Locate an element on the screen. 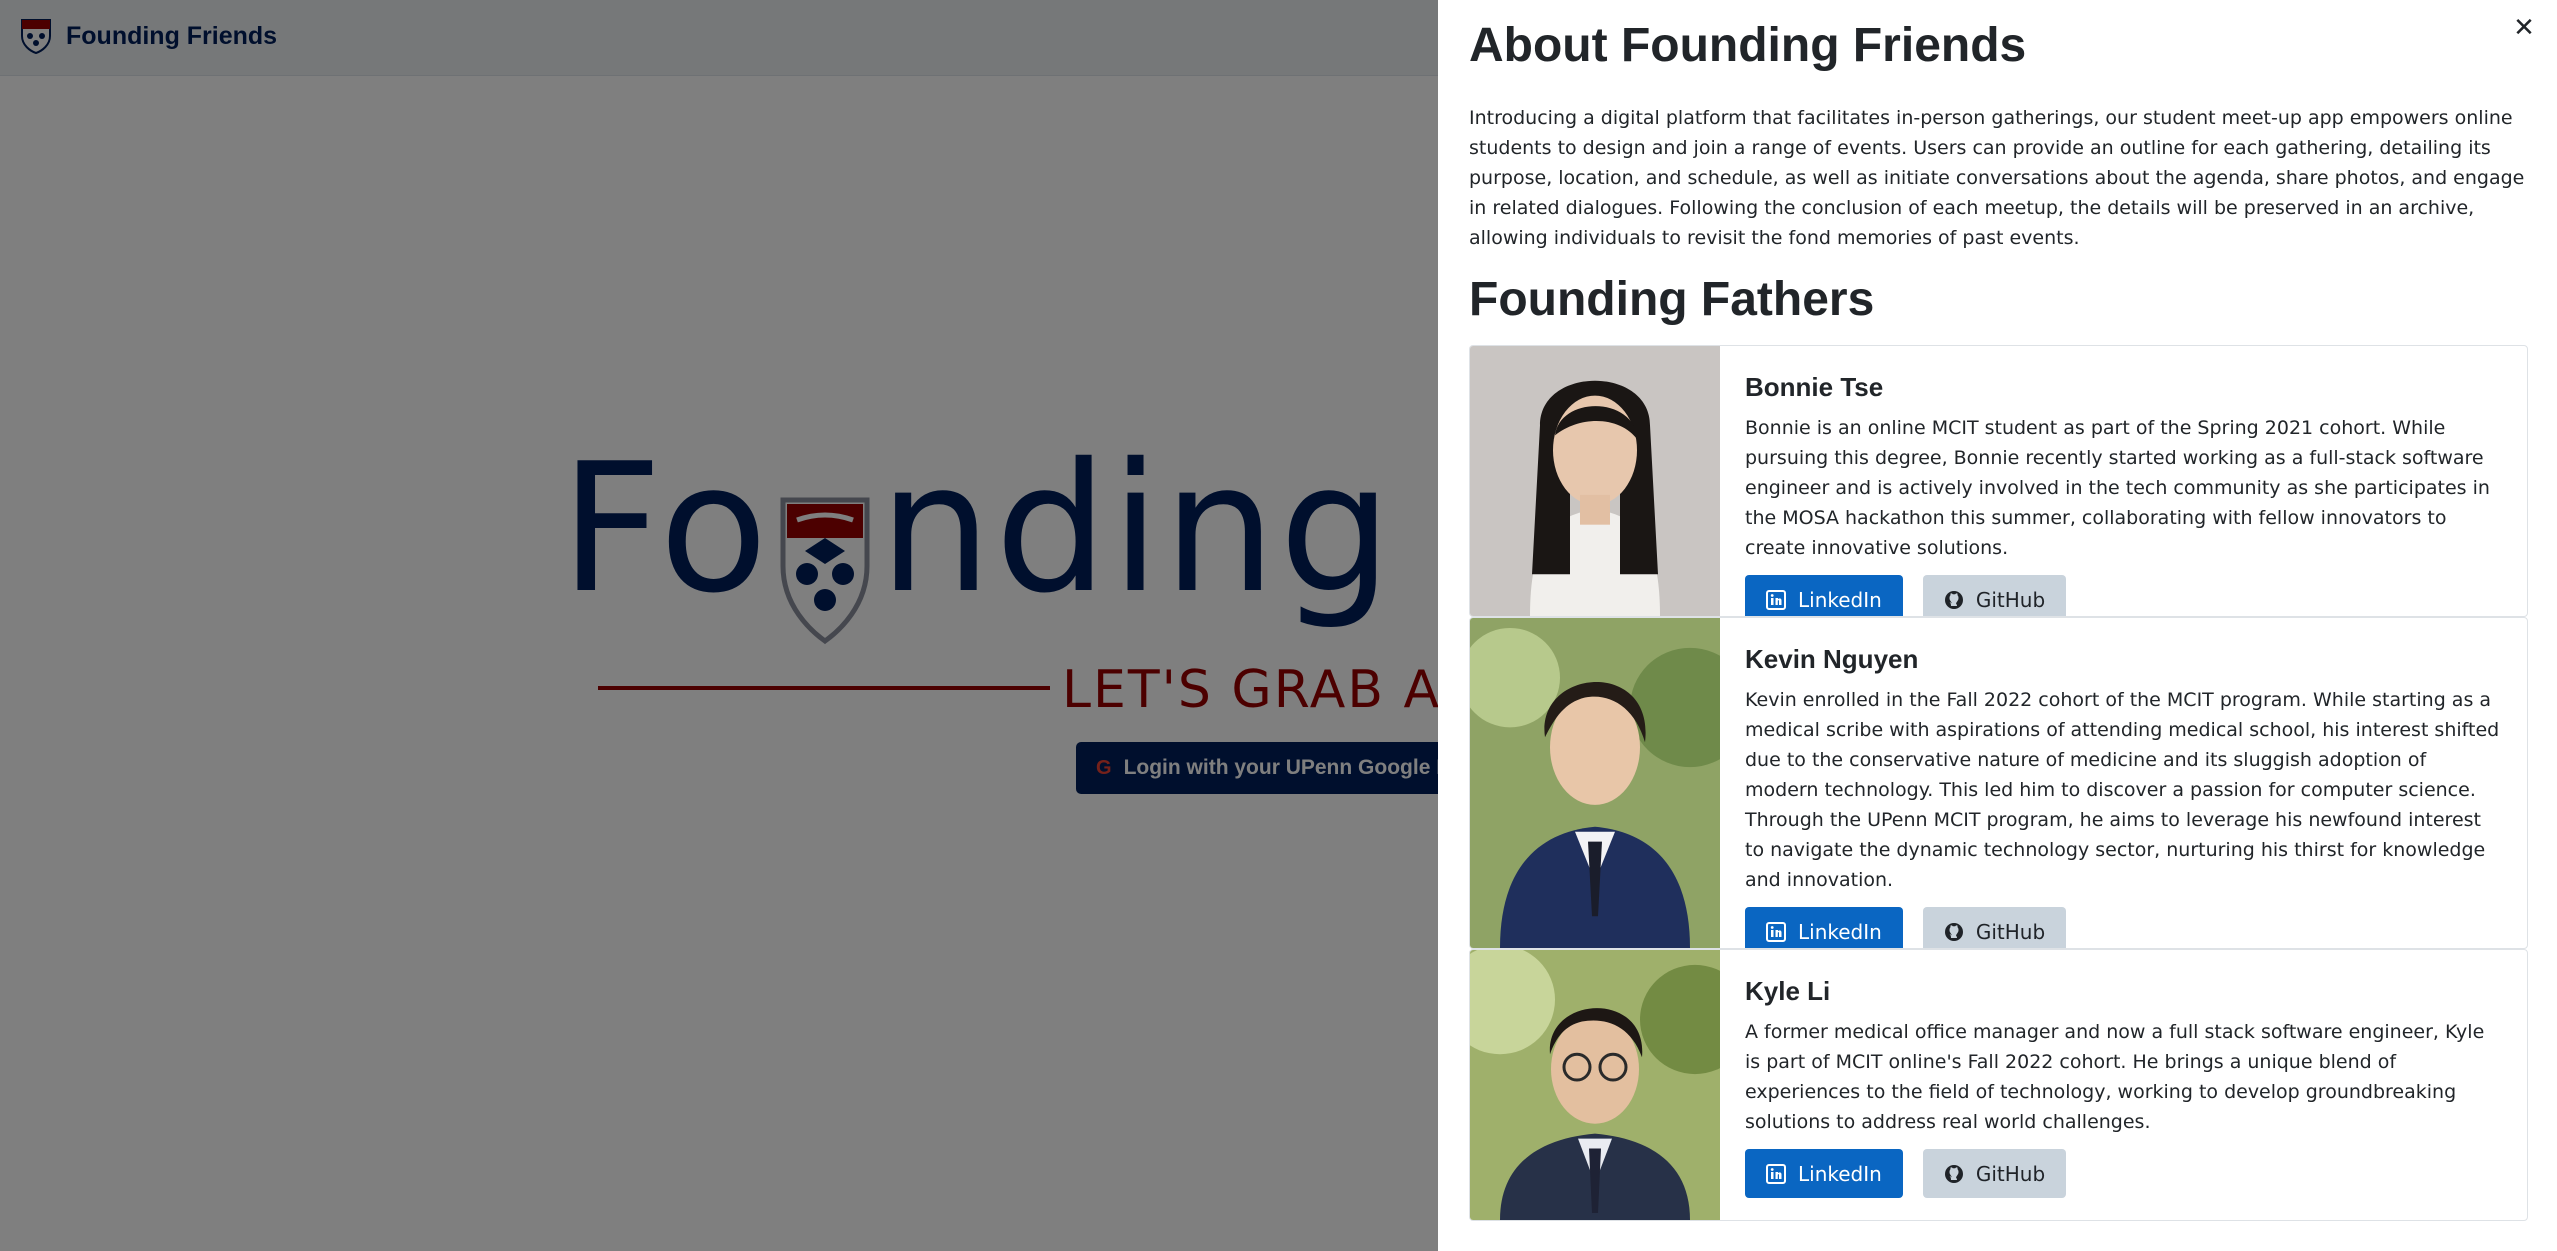  founders-heading: Founding Fathers is located at coordinates (1672, 299).